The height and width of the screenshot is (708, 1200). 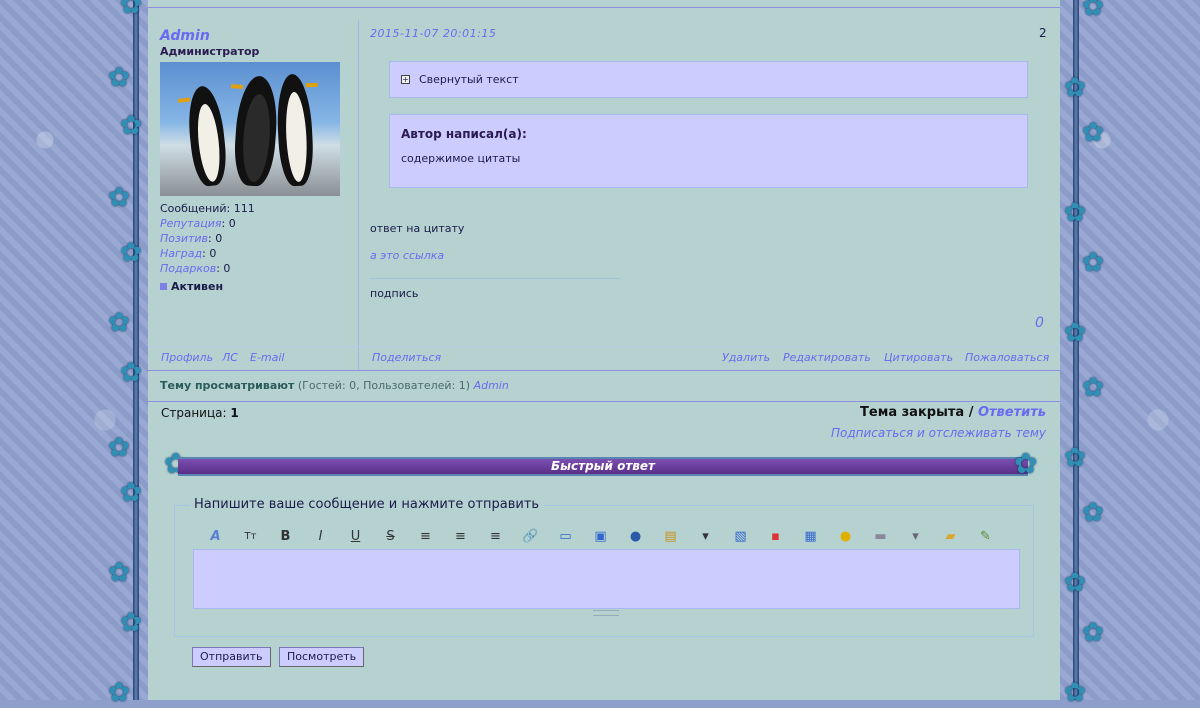 What do you see at coordinates (250, 536) in the screenshot?
I see `font-size-icon: Tт` at bounding box center [250, 536].